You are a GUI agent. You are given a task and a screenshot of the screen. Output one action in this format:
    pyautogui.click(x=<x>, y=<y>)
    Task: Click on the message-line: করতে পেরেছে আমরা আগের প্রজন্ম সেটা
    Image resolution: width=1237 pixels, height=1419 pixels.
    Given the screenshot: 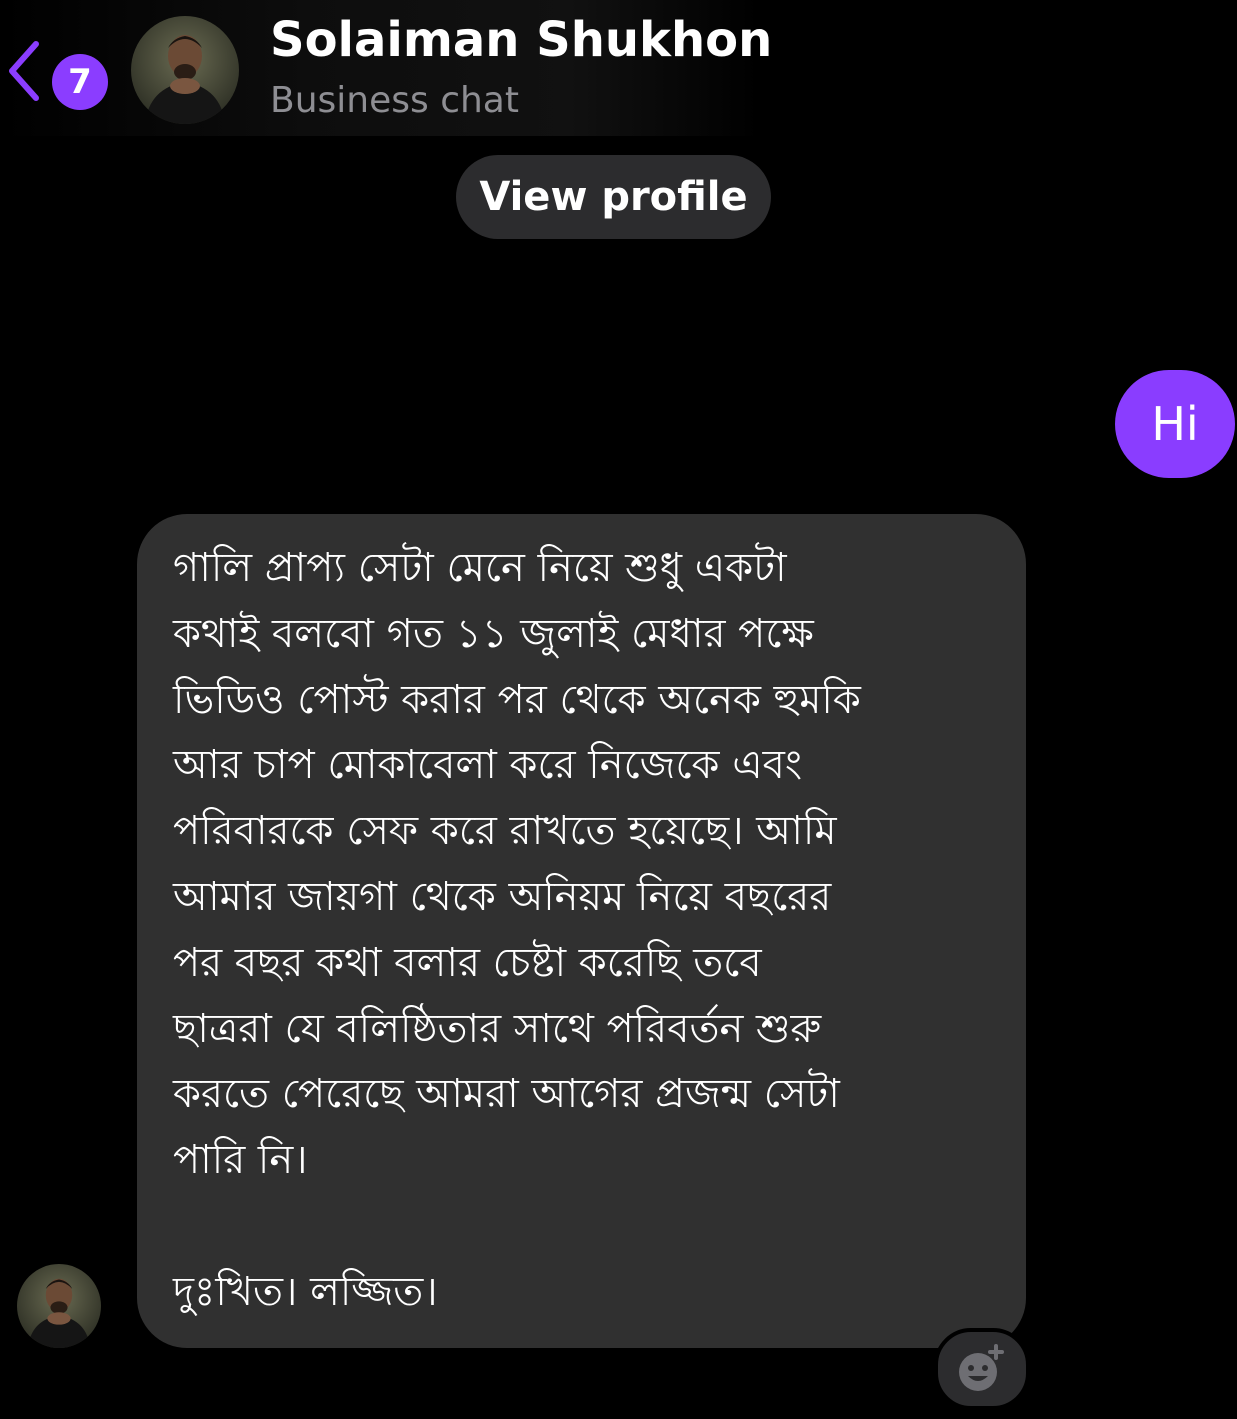 What is the action you would take?
    pyautogui.click(x=506, y=1094)
    